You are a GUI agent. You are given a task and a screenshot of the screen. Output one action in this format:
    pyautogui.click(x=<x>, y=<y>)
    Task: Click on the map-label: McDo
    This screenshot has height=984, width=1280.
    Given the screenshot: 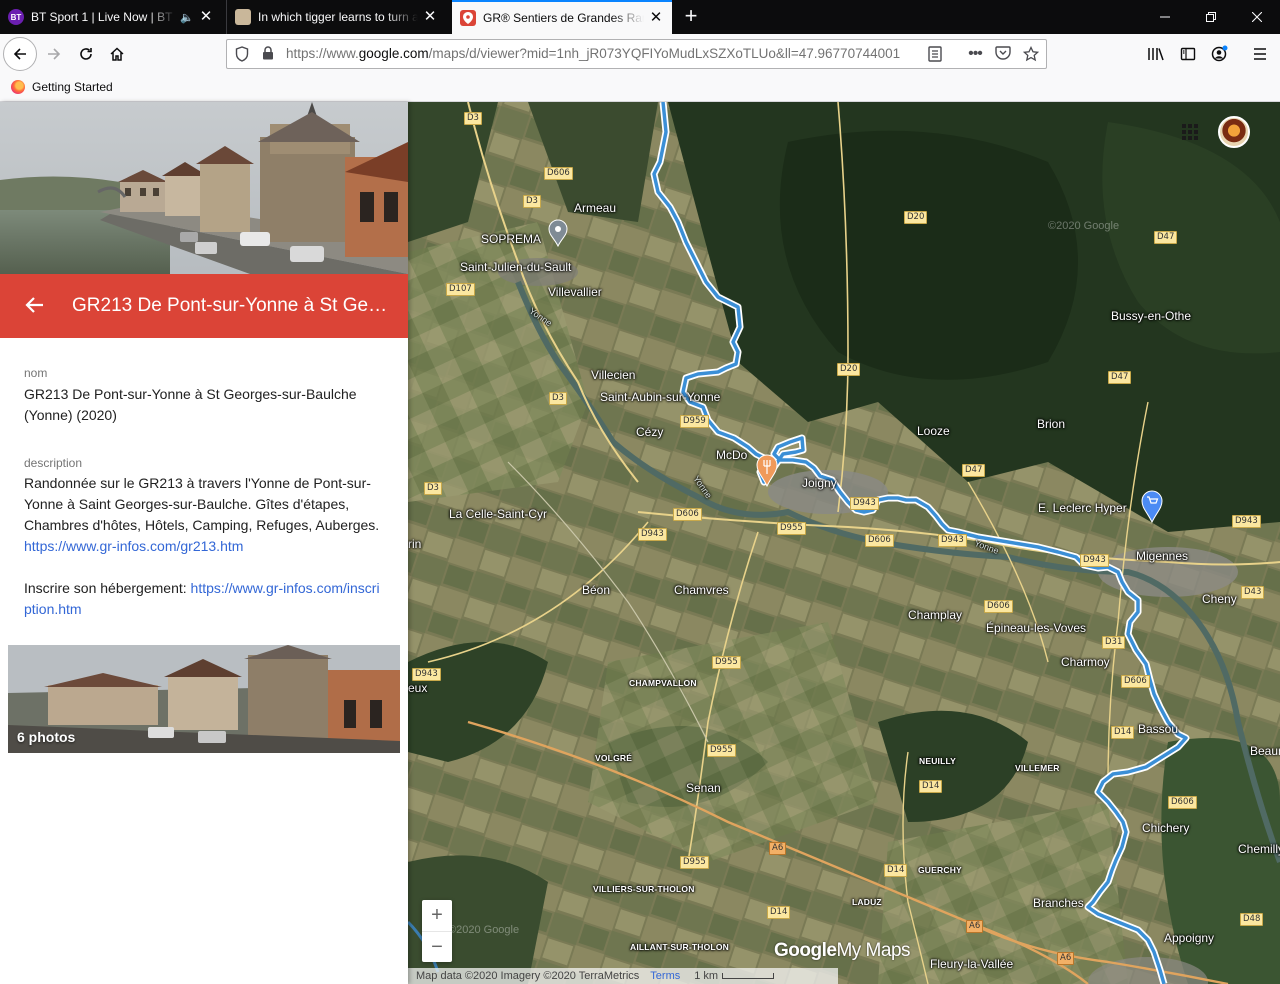 What is the action you would take?
    pyautogui.click(x=731, y=455)
    